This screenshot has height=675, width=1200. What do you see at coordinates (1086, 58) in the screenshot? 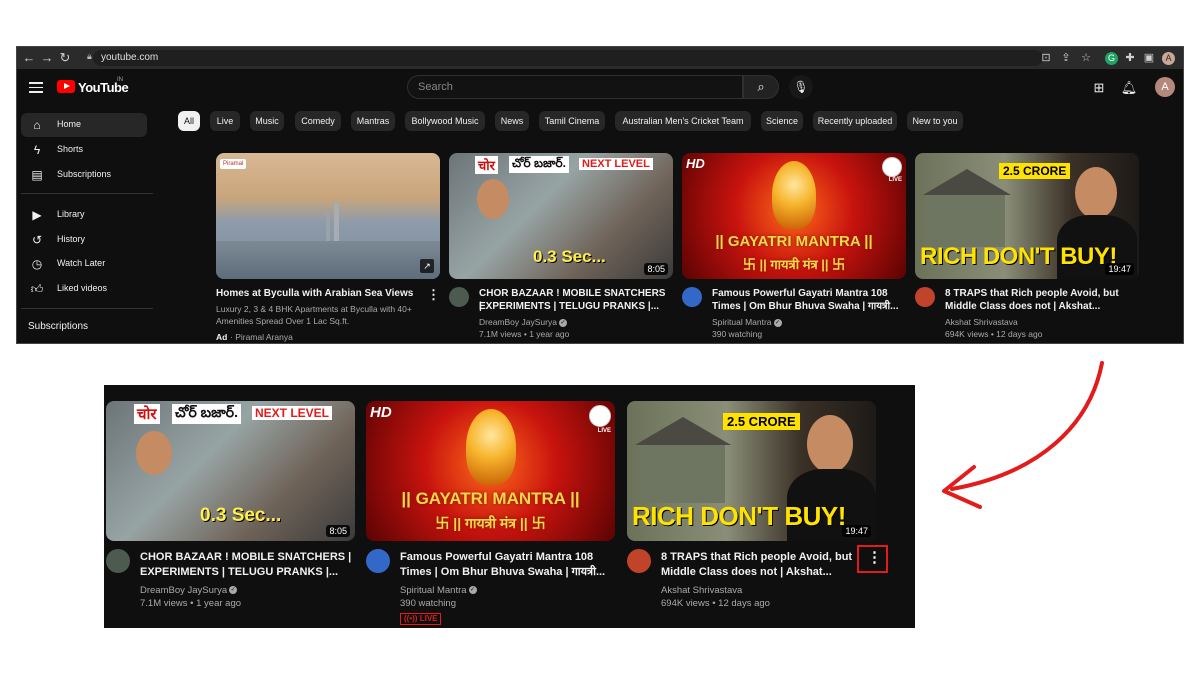
I see `star-icon: ☆` at bounding box center [1086, 58].